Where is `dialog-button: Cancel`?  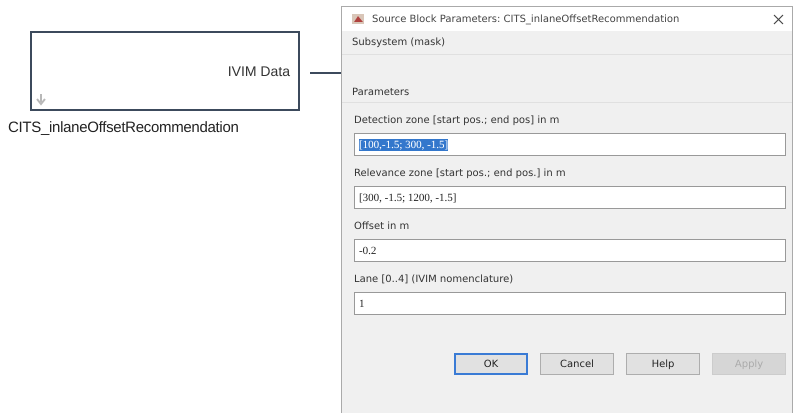
dialog-button: Cancel is located at coordinates (577, 364).